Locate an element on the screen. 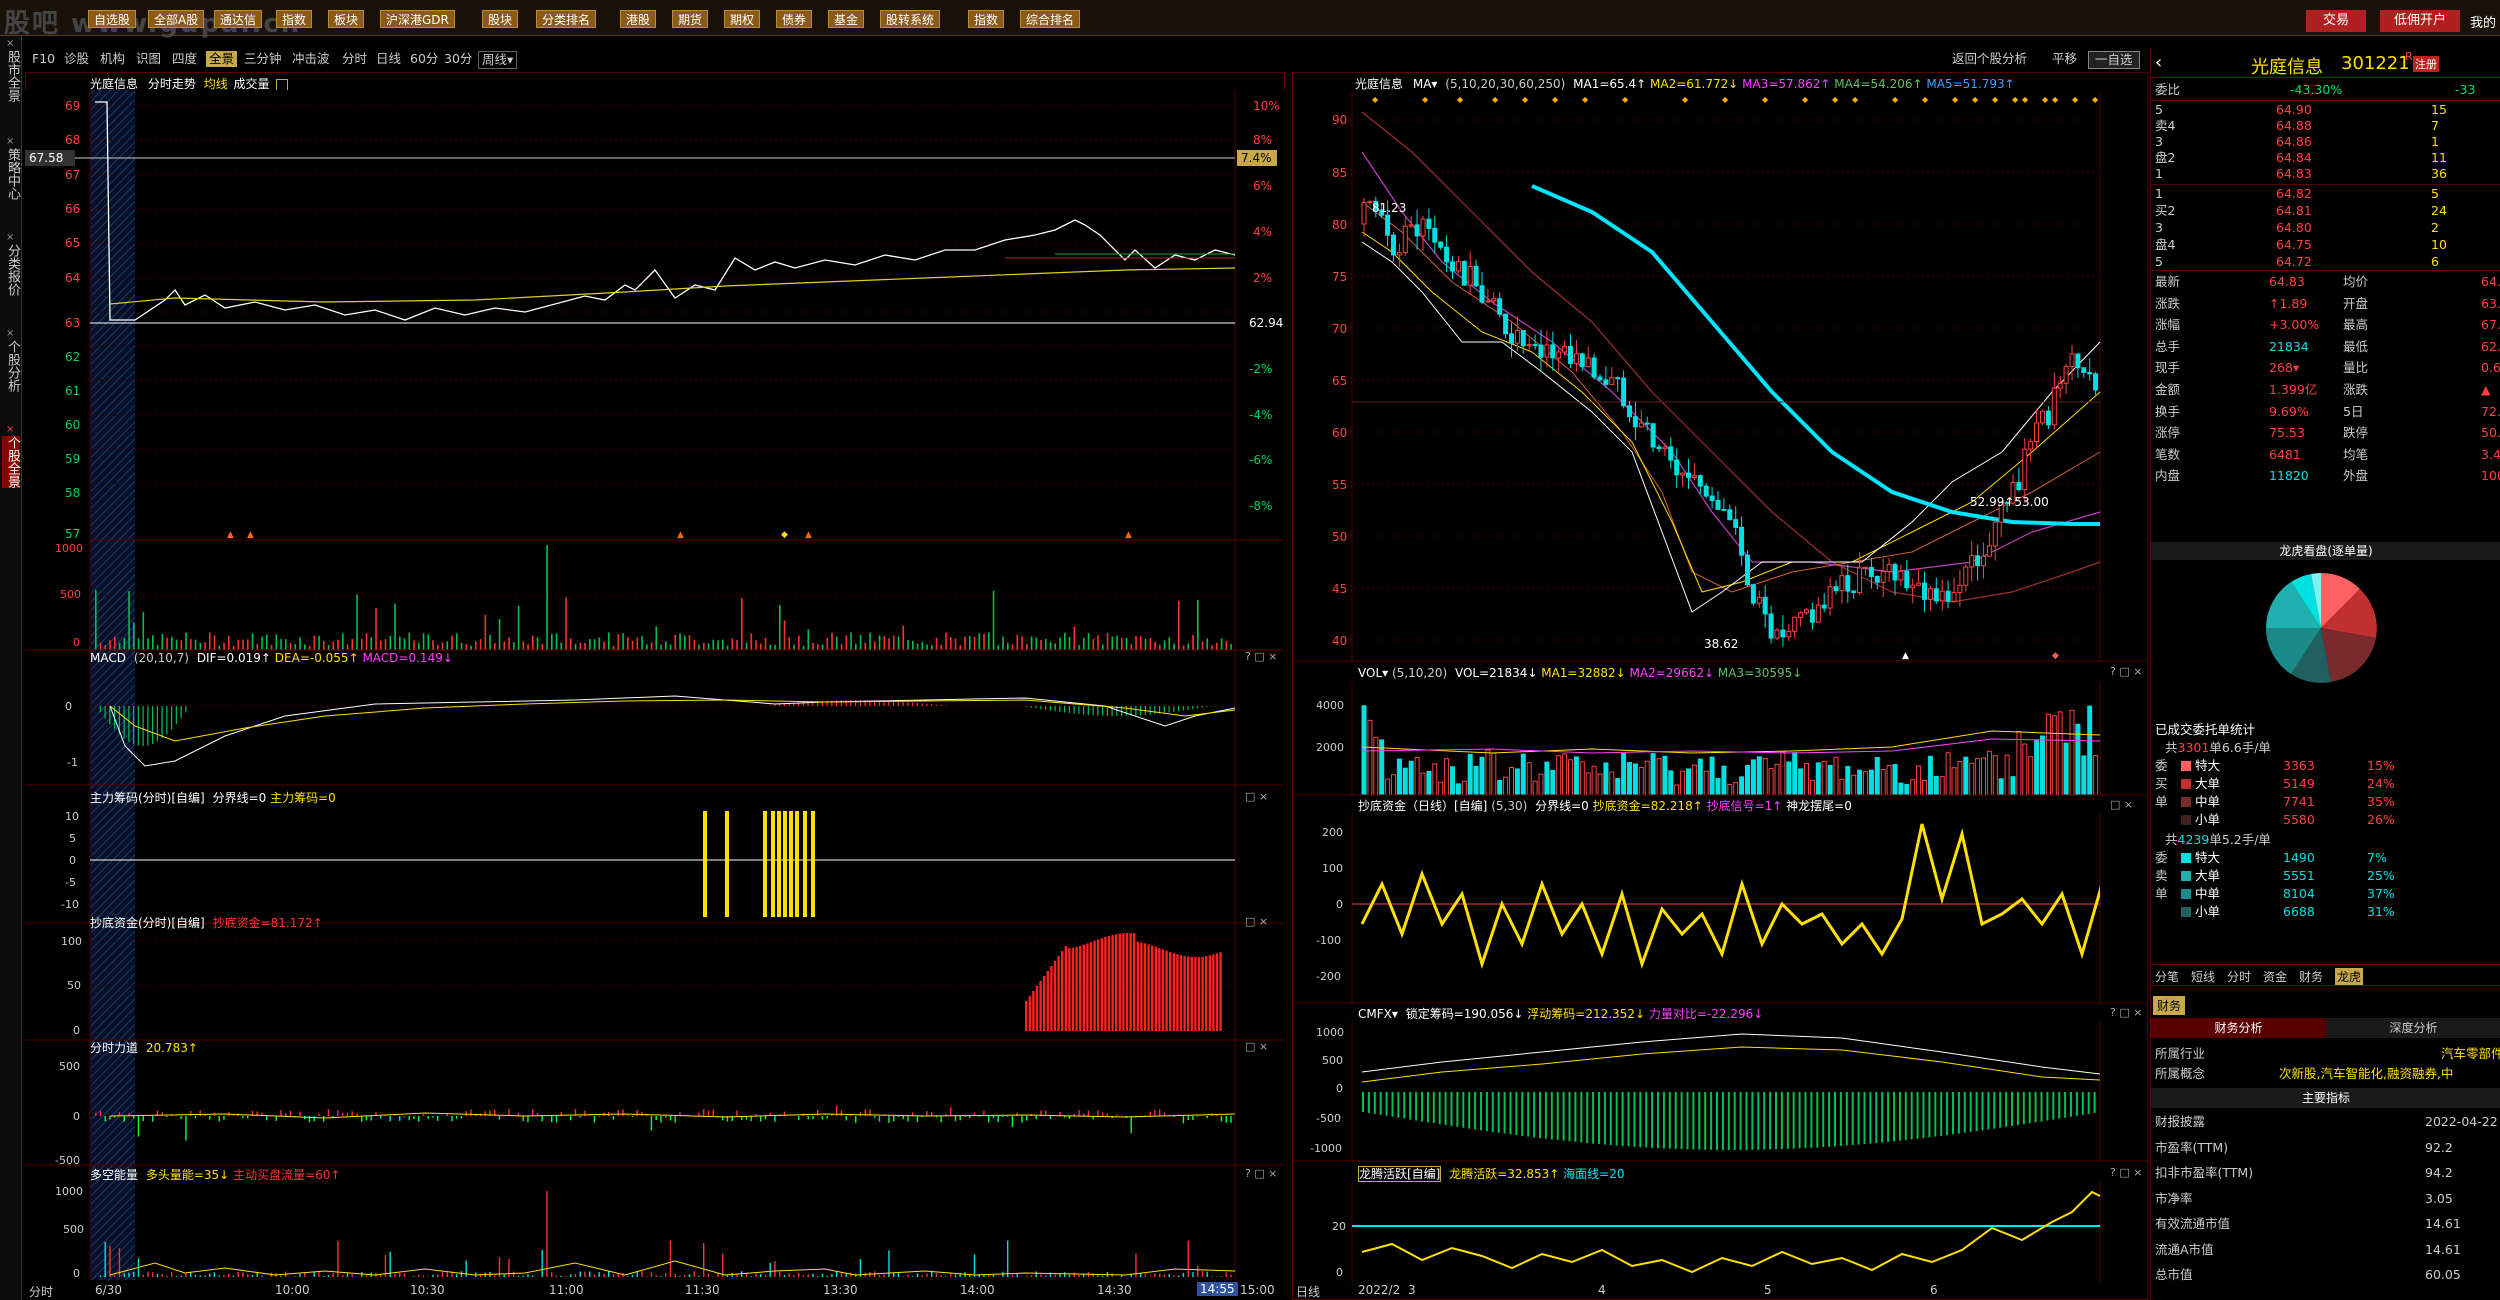 Image resolution: width=2500 pixels, height=1300 pixels. back-arrow-icon: ‹ is located at coordinates (2158, 62).